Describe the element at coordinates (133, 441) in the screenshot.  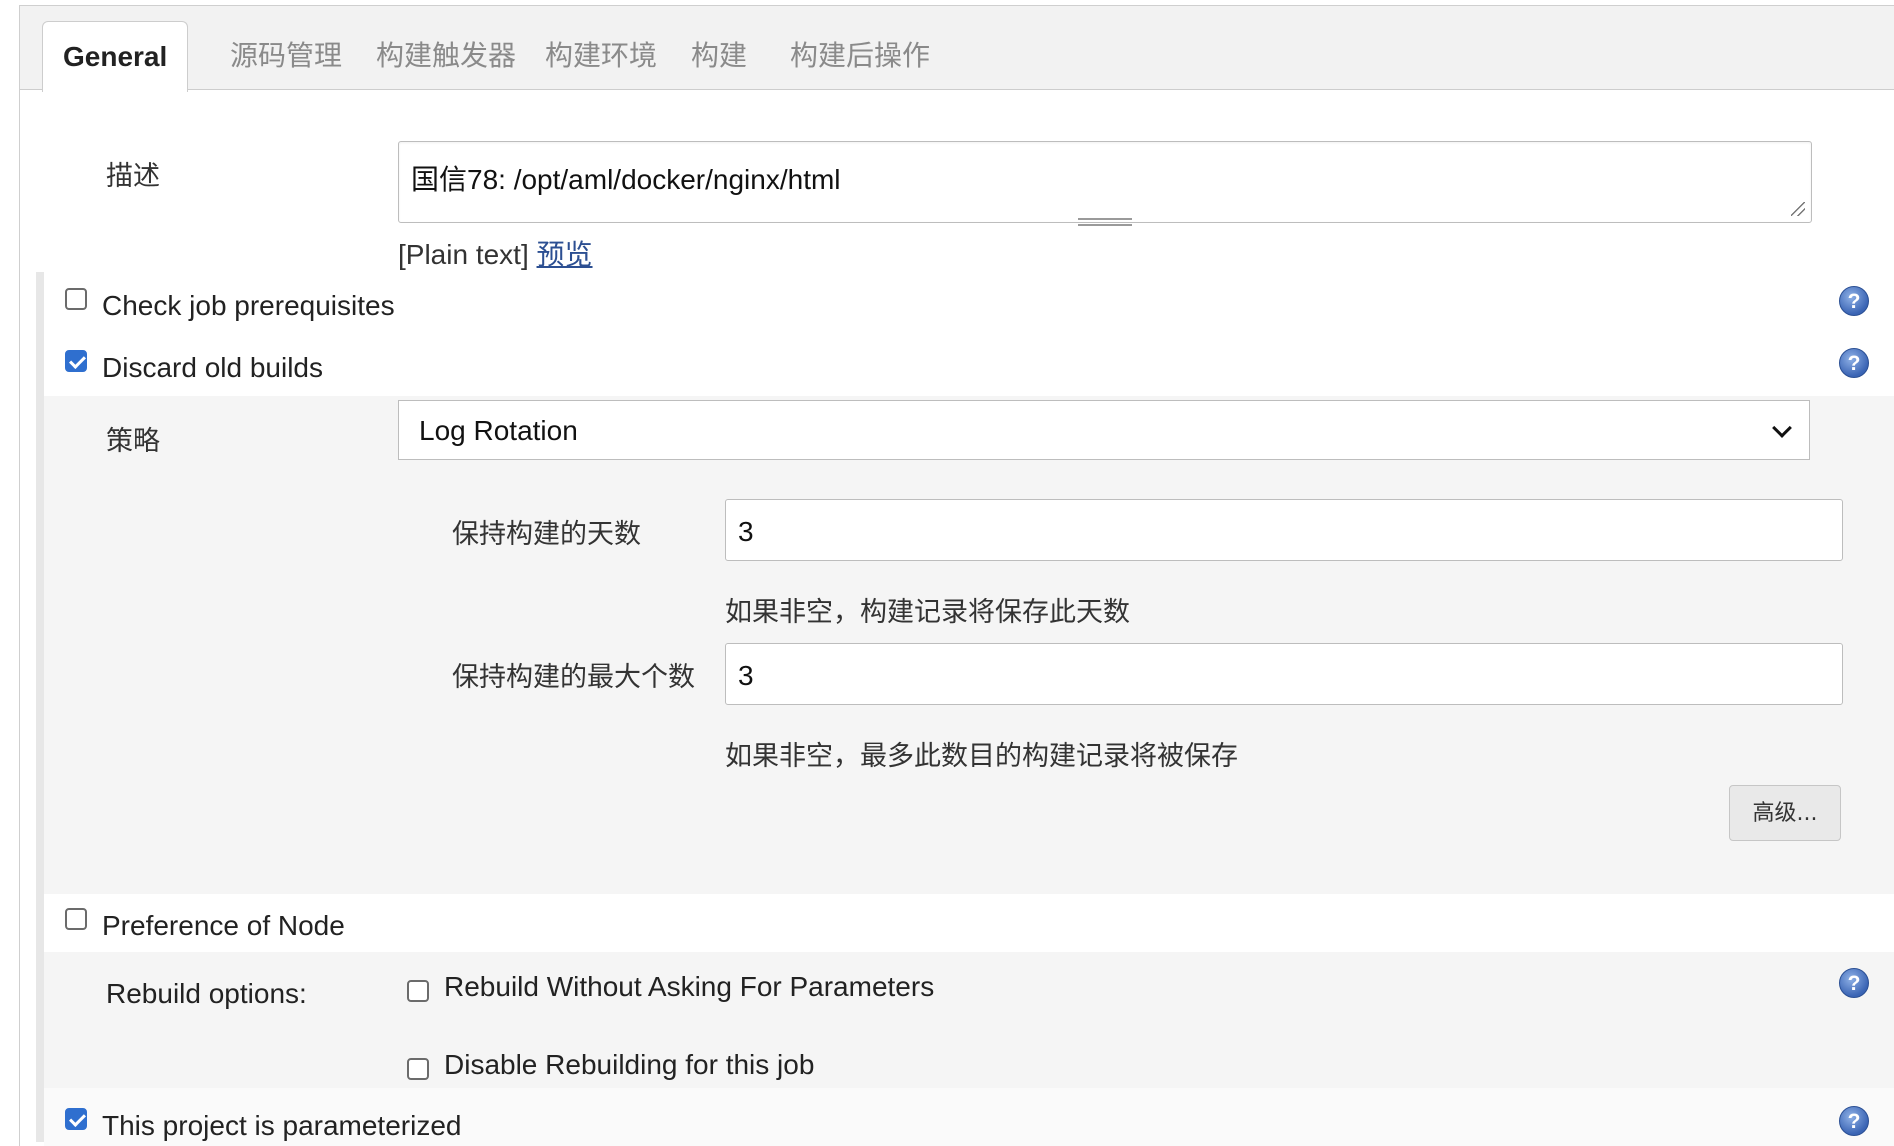
I see `strategy-label: 策略` at that location.